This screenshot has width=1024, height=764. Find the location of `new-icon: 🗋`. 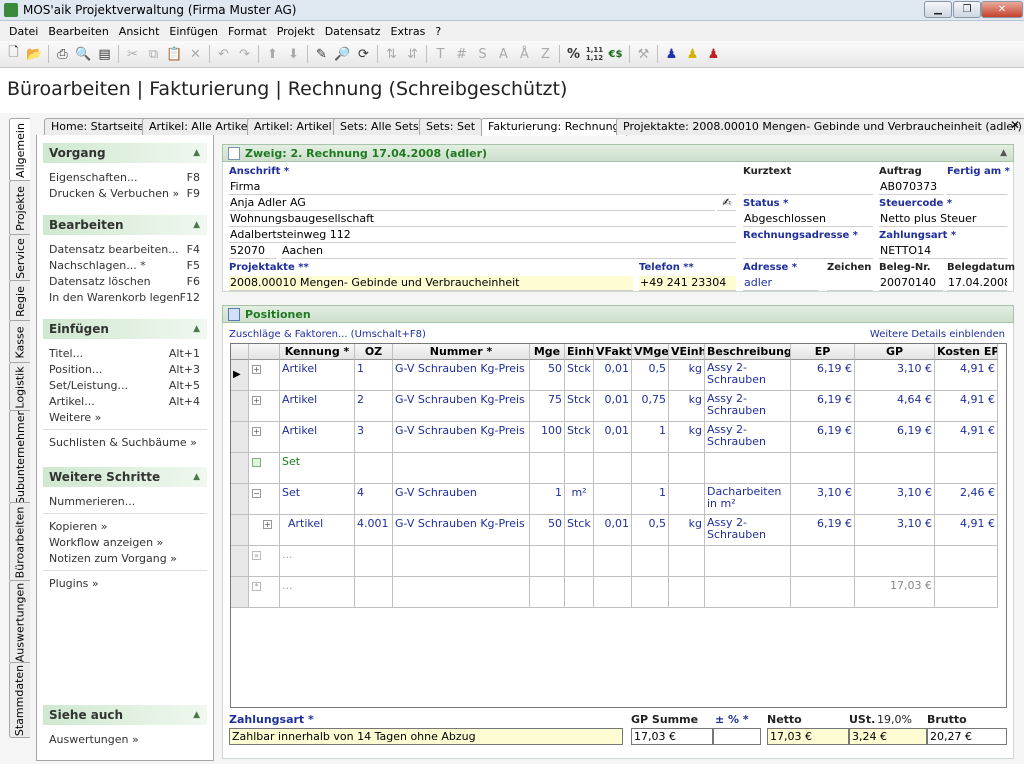

new-icon: 🗋 is located at coordinates (13, 54).